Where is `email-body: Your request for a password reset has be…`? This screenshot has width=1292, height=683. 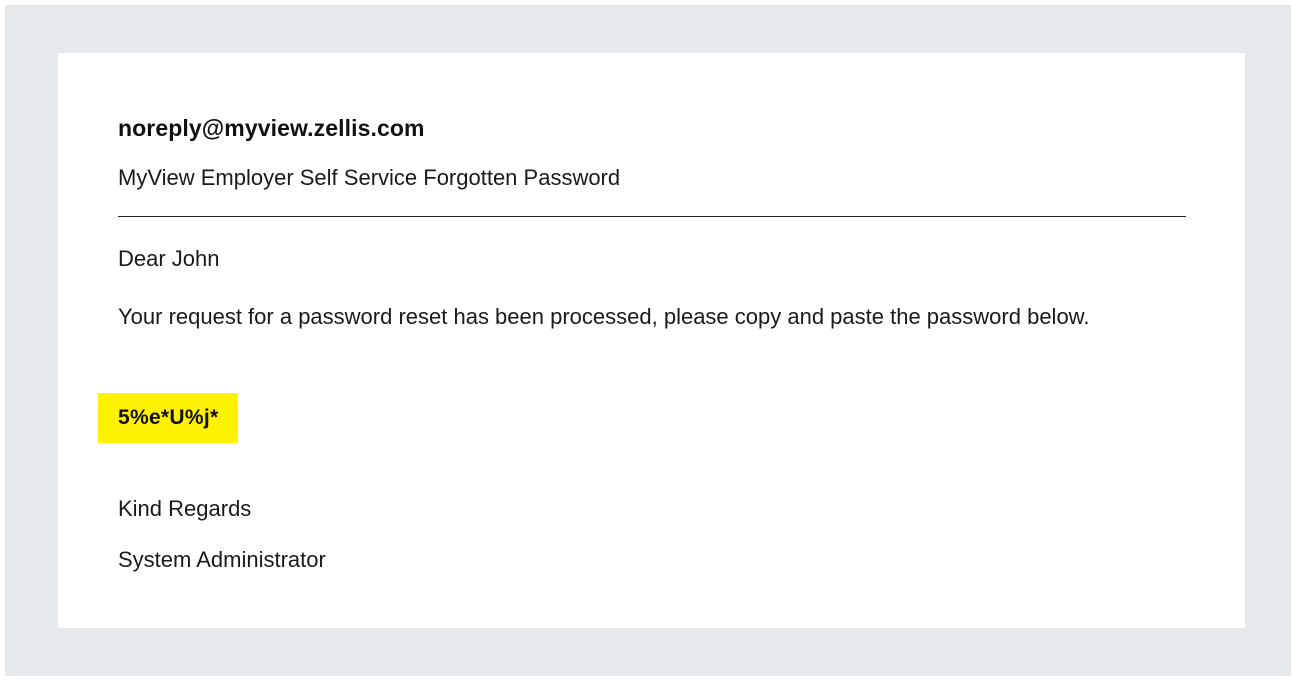 email-body: Your request for a password reset has be… is located at coordinates (604, 316).